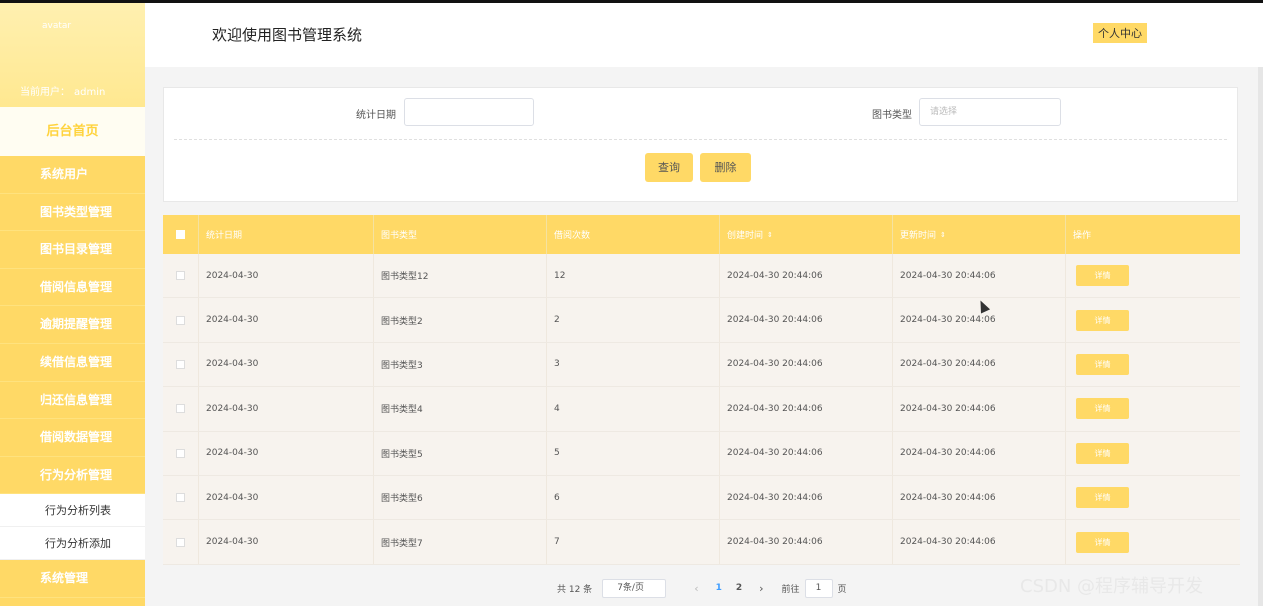 The image size is (1263, 606). Describe the element at coordinates (45, 92) in the screenshot. I see `current-user-label: 当前用户：` at that location.